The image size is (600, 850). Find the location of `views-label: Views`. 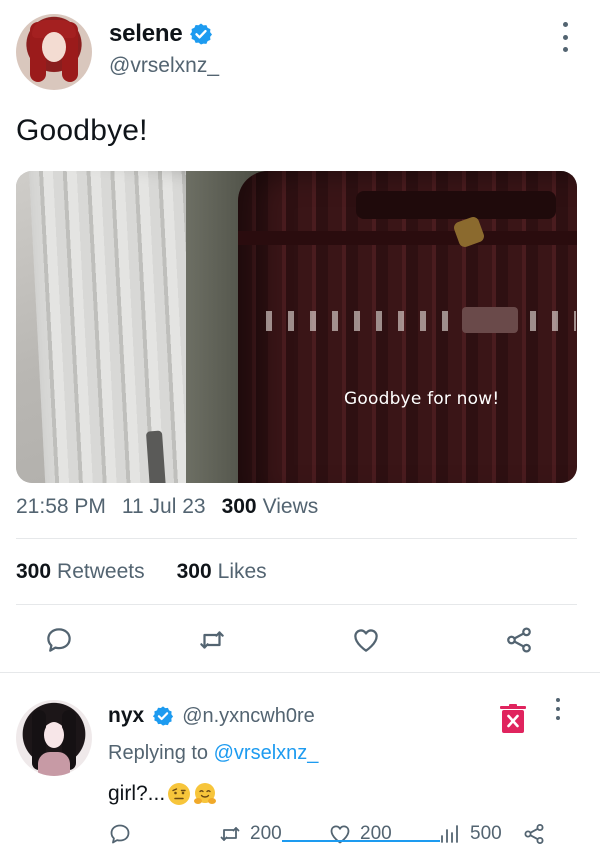

views-label: Views is located at coordinates (290, 506).